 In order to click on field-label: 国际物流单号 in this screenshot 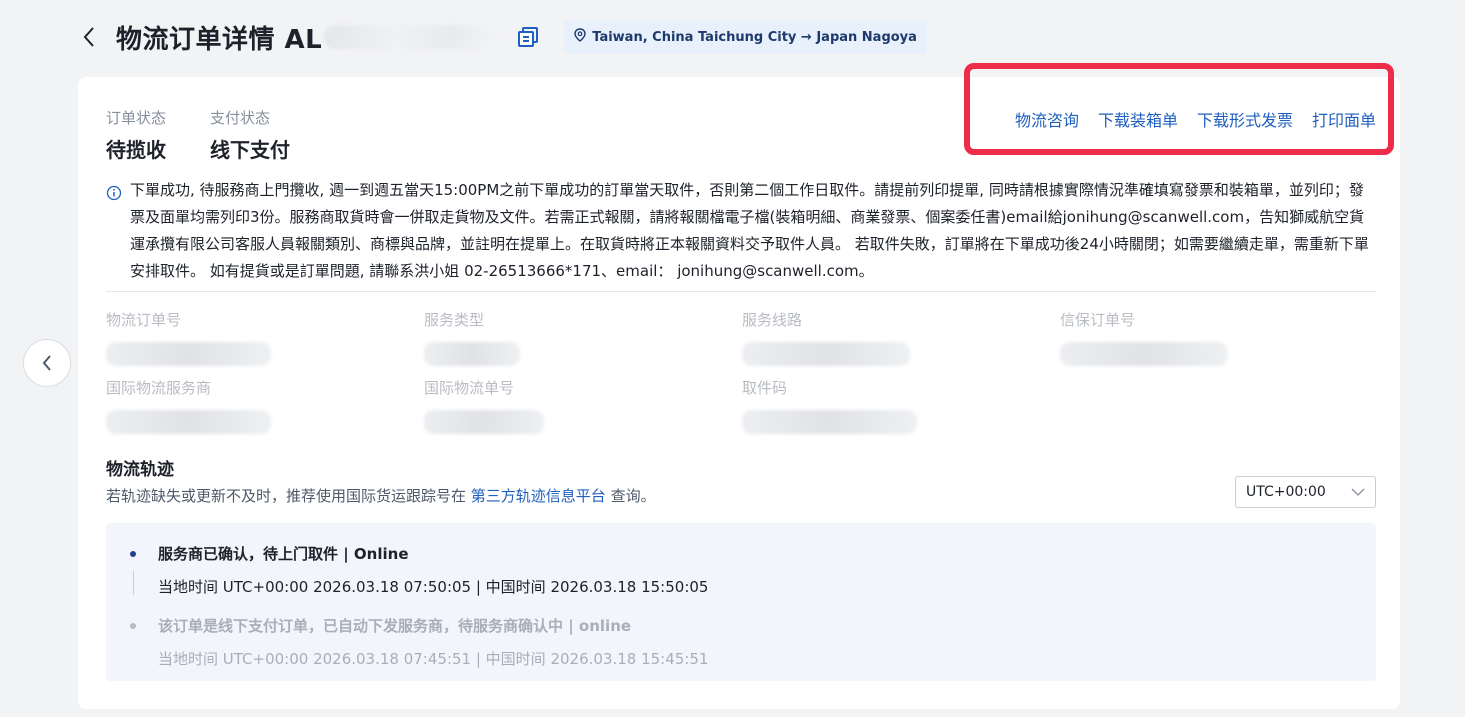, I will do `click(469, 388)`.